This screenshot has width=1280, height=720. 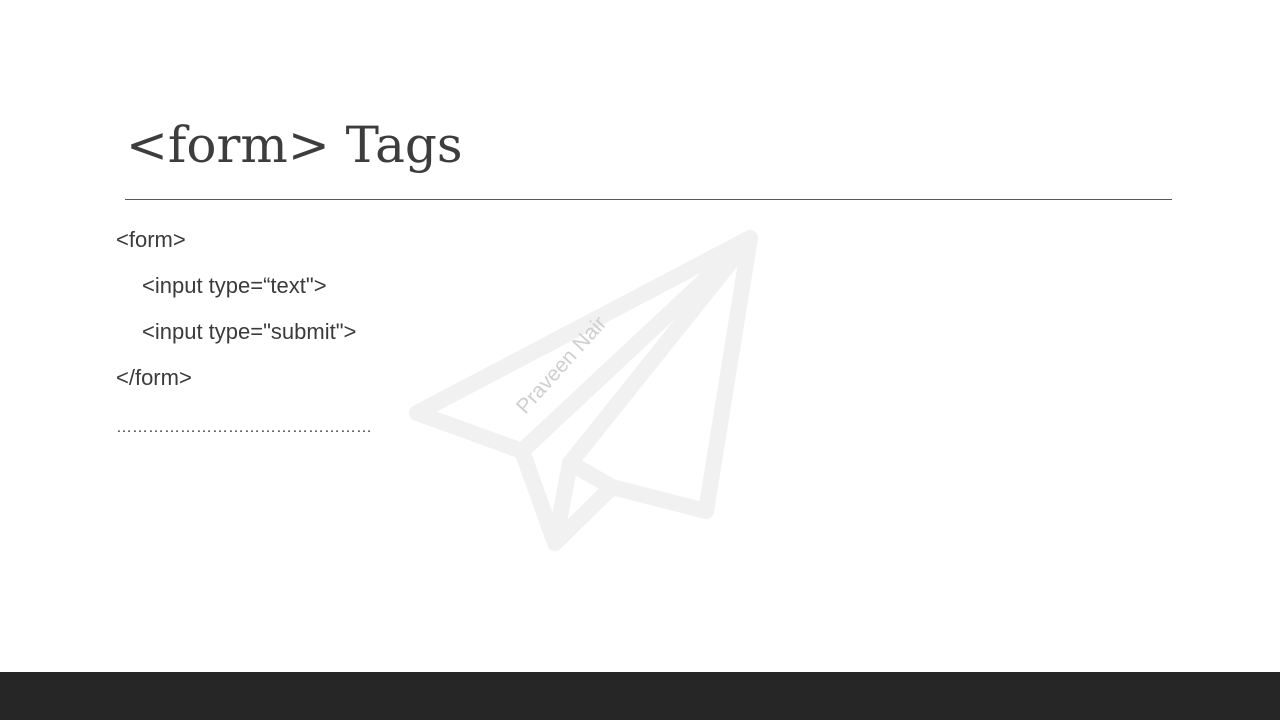 What do you see at coordinates (648, 199) in the screenshot?
I see `title-divider` at bounding box center [648, 199].